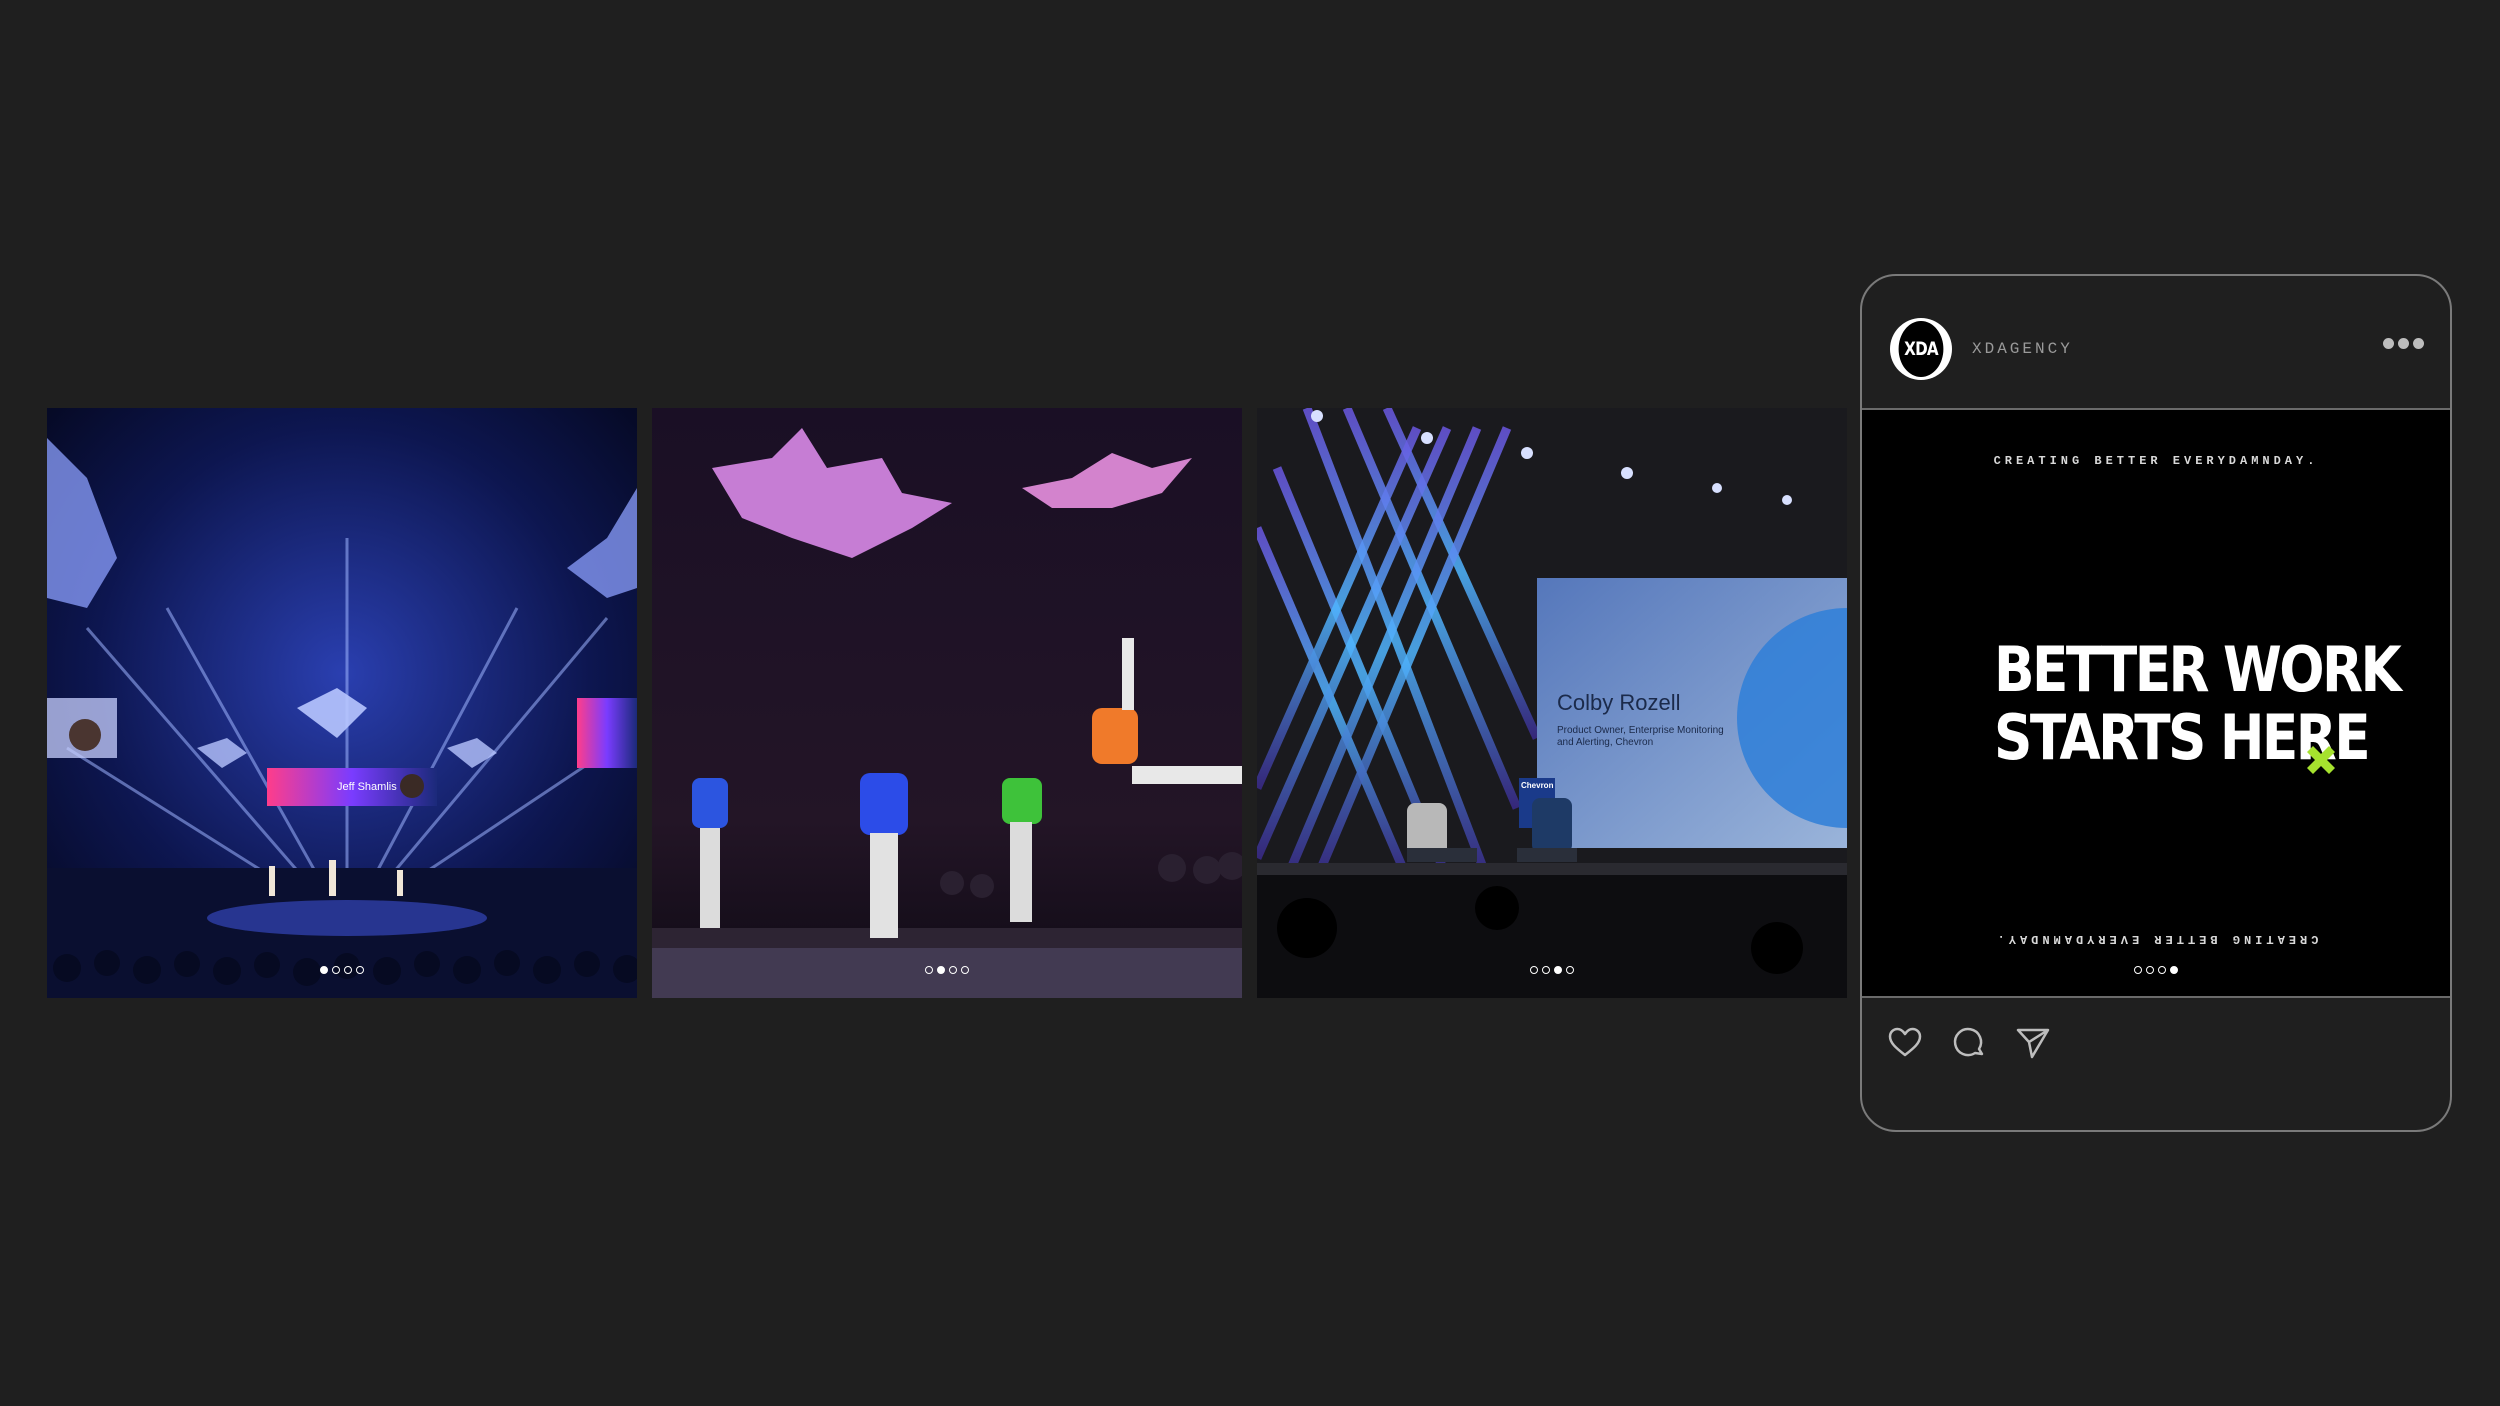  I want to click on heart-icon, so click(1905, 1043).